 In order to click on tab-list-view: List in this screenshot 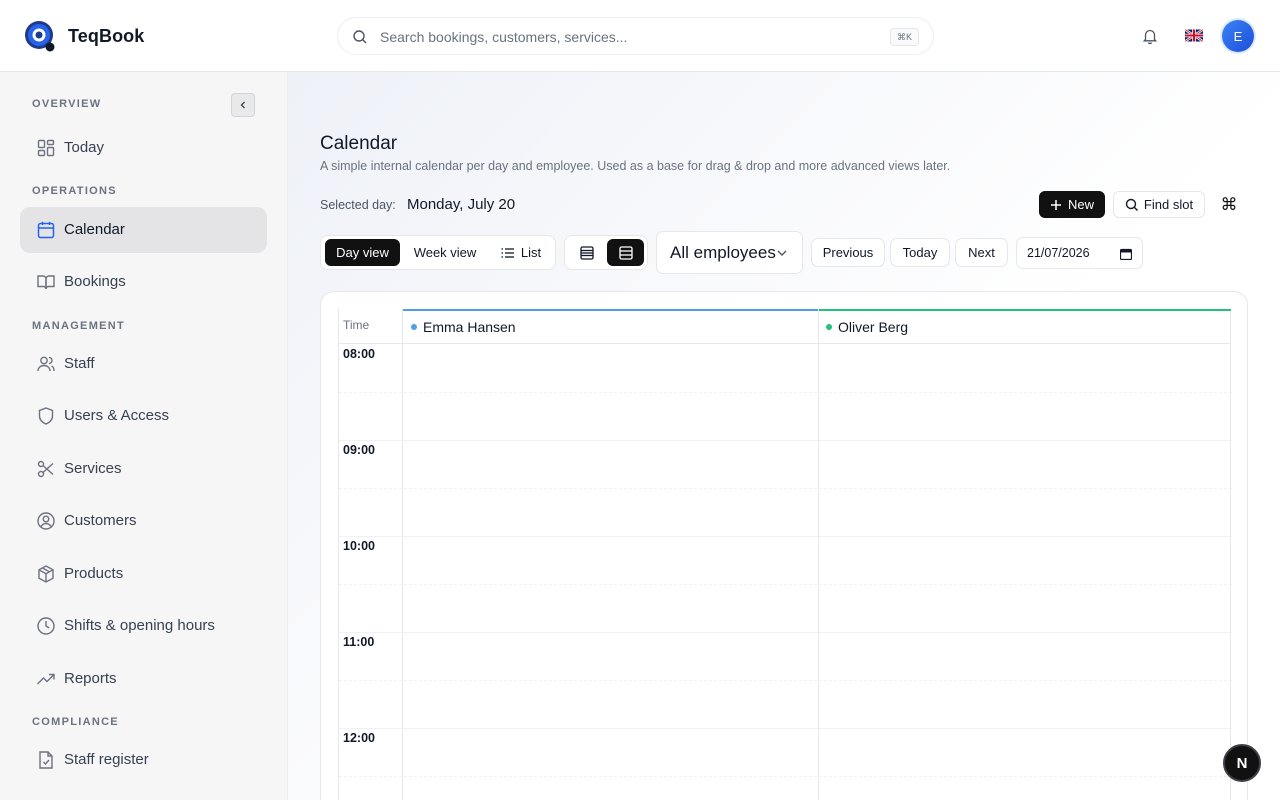, I will do `click(521, 252)`.